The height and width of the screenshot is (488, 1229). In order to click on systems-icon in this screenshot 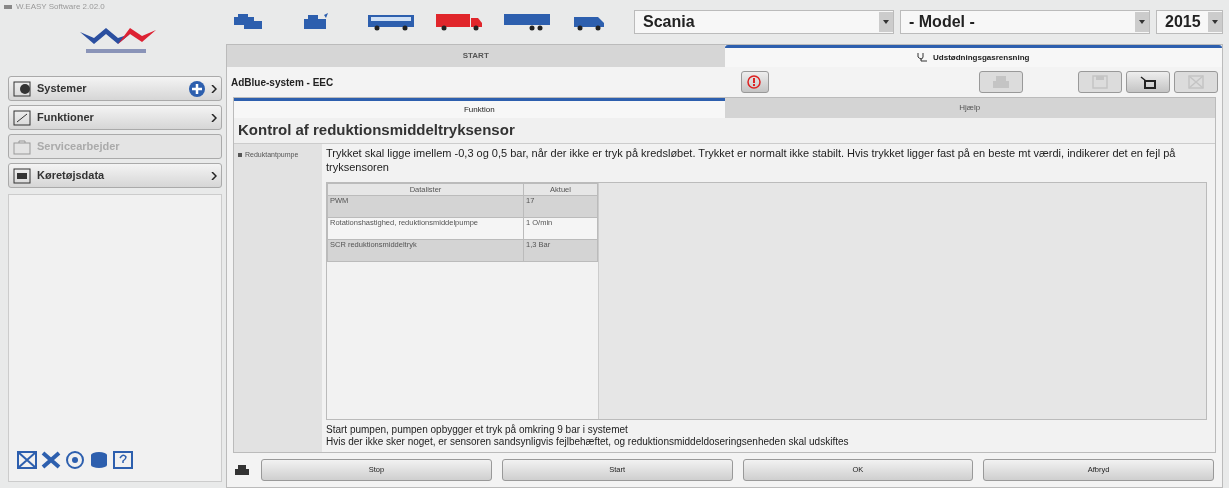, I will do `click(22, 88)`.